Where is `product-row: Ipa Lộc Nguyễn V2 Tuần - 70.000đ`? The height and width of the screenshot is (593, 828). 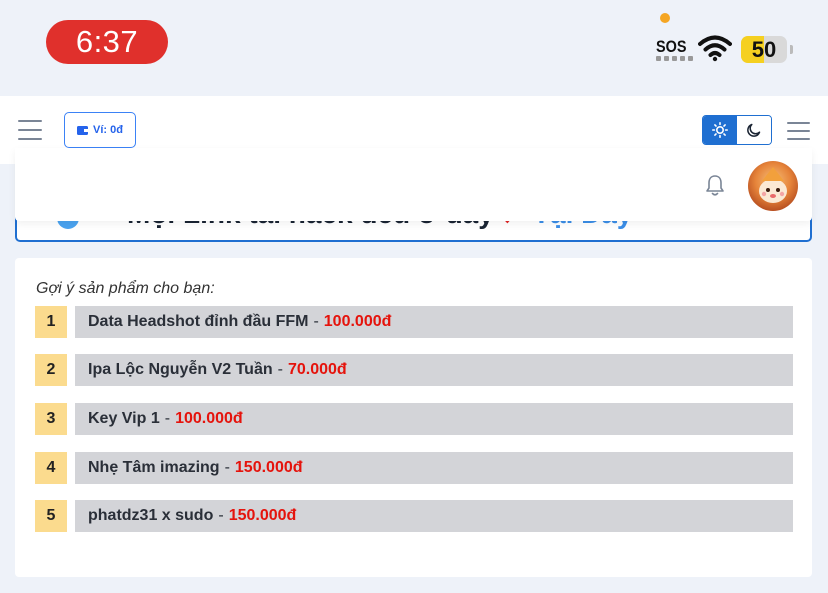 product-row: Ipa Lộc Nguyễn V2 Tuần - 70.000đ is located at coordinates (434, 370).